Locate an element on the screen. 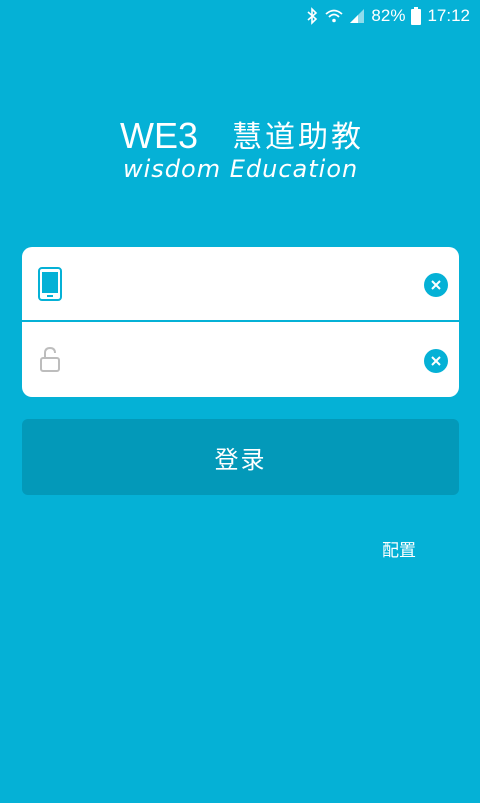  wifi-icon is located at coordinates (334, 16).